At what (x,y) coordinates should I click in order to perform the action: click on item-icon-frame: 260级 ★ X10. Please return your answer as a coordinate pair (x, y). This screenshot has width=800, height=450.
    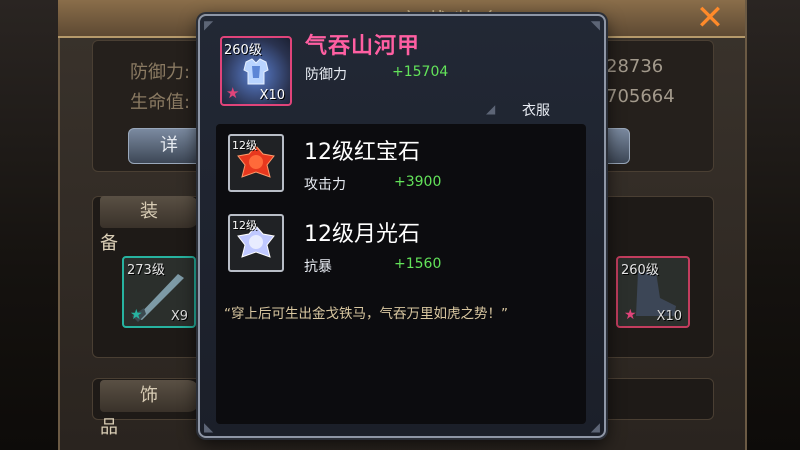
    Looking at the image, I should click on (256, 71).